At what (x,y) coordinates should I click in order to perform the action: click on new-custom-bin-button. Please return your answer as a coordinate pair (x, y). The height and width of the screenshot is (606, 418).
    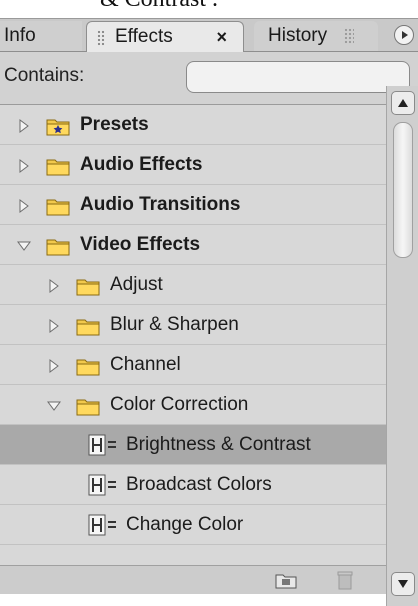
    Looking at the image, I should click on (286, 582).